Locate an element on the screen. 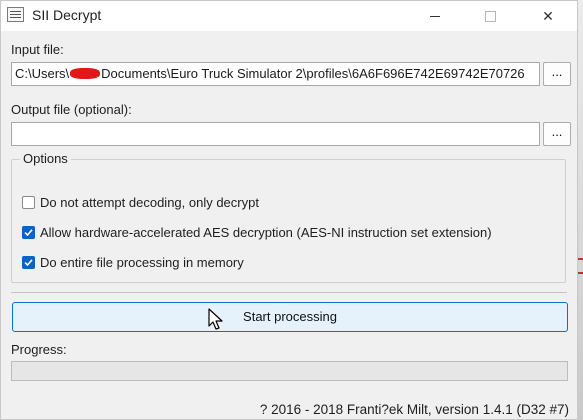 The width and height of the screenshot is (583, 420). minimize-button is located at coordinates (435, 16).